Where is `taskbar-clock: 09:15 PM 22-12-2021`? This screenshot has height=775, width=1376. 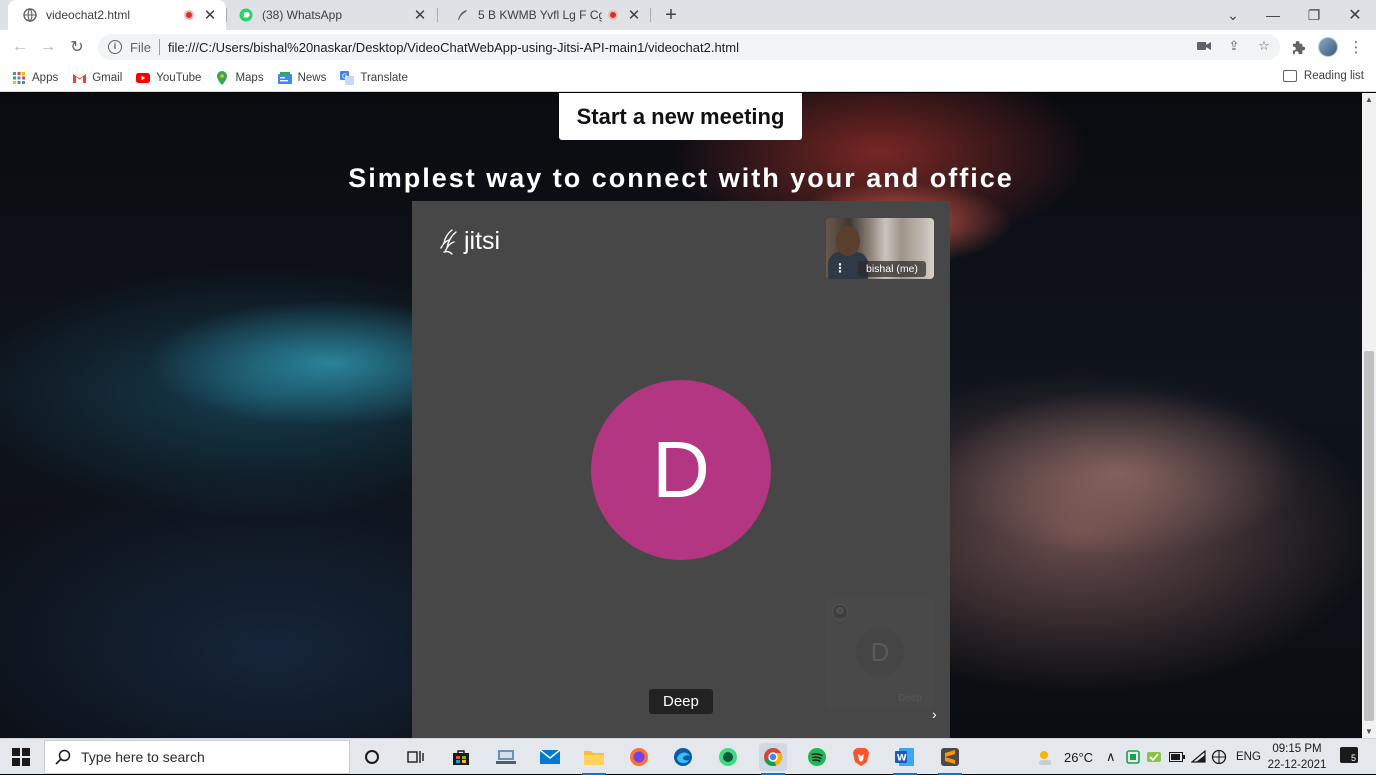
taskbar-clock: 09:15 PM 22-12-2021 is located at coordinates (1297, 757).